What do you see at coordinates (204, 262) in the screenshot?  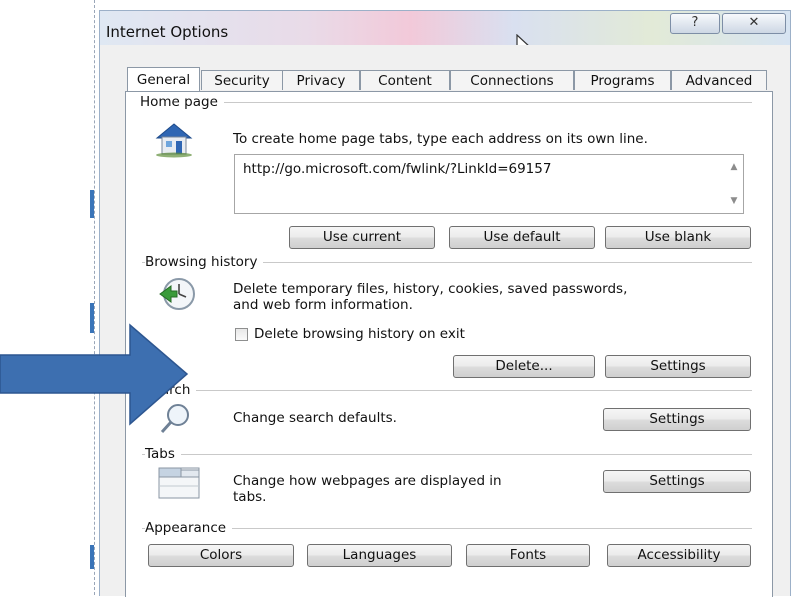 I see `browsing-history-group-label: Browsing history` at bounding box center [204, 262].